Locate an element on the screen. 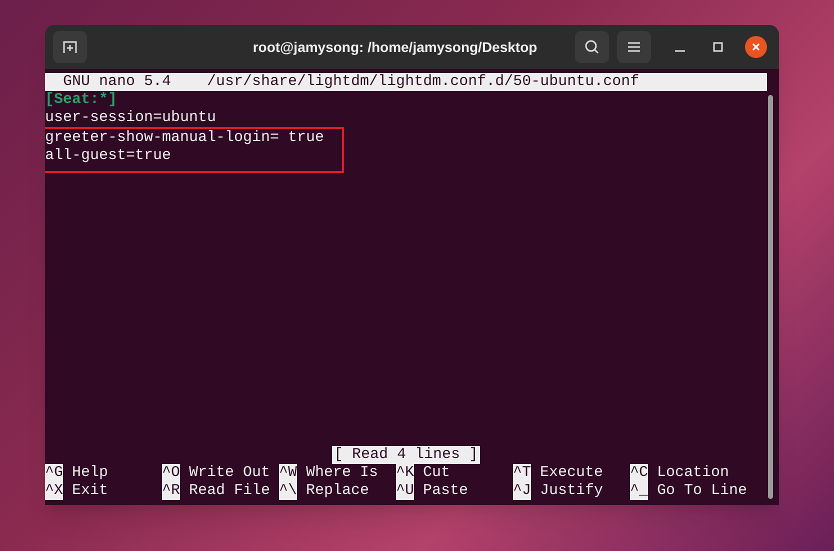 Image resolution: width=834 pixels, height=551 pixels. maximize-icon is located at coordinates (718, 47).